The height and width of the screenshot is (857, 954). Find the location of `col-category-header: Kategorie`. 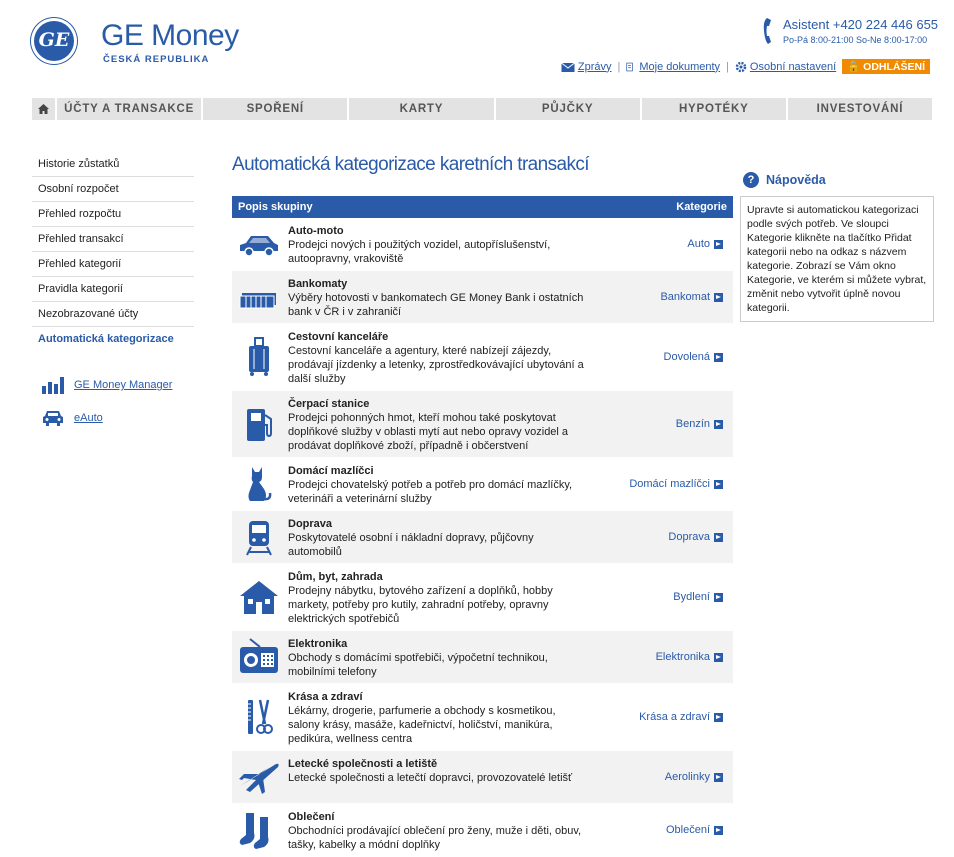

col-category-header: Kategorie is located at coordinates (701, 207).